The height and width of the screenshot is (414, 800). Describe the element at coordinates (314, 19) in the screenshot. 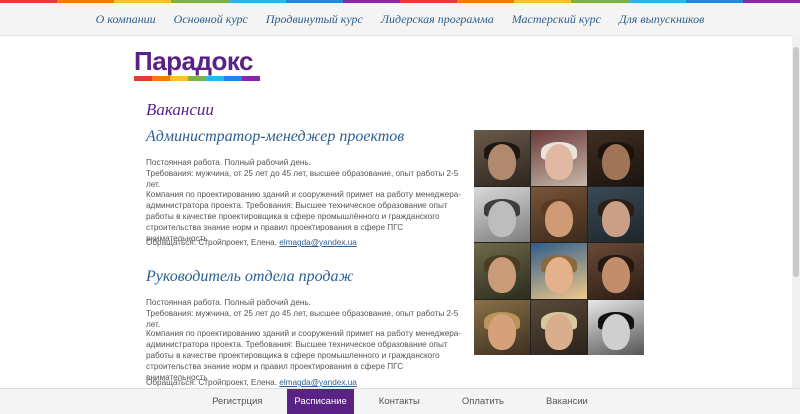

I see `nav-item-advanced-course: Продвинутый курс` at that location.